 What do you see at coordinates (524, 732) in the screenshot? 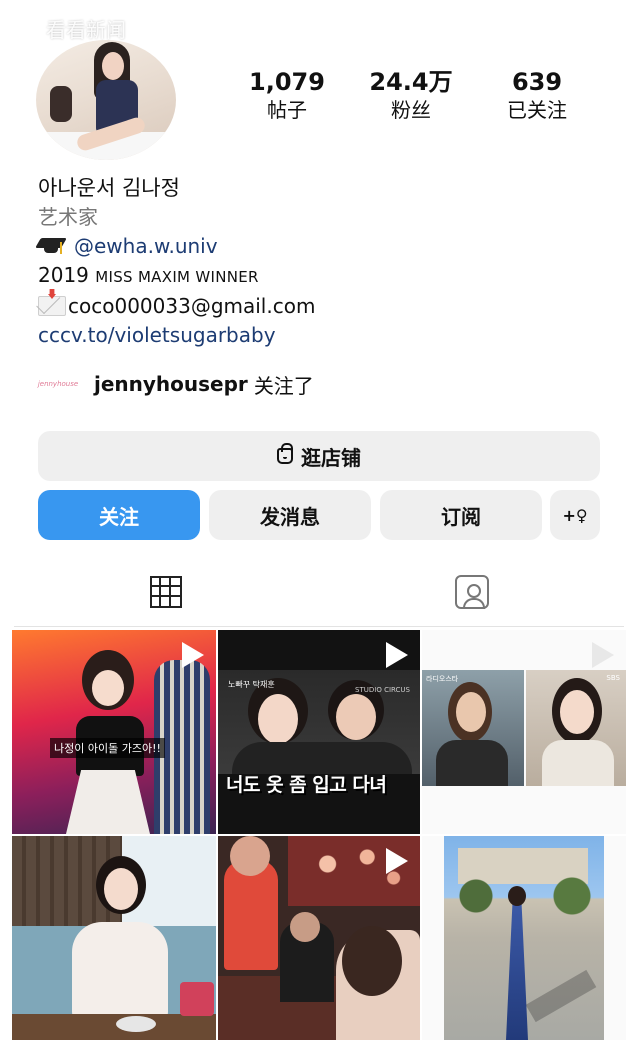
I see `post-thumbnail-3: 라디오스타 SBS` at bounding box center [524, 732].